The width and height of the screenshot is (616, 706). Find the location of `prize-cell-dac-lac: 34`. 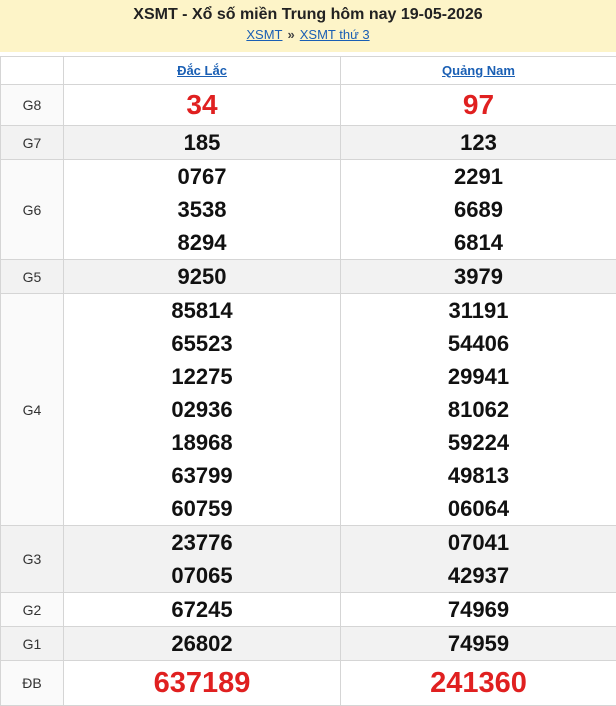

prize-cell-dac-lac: 34 is located at coordinates (202, 105).